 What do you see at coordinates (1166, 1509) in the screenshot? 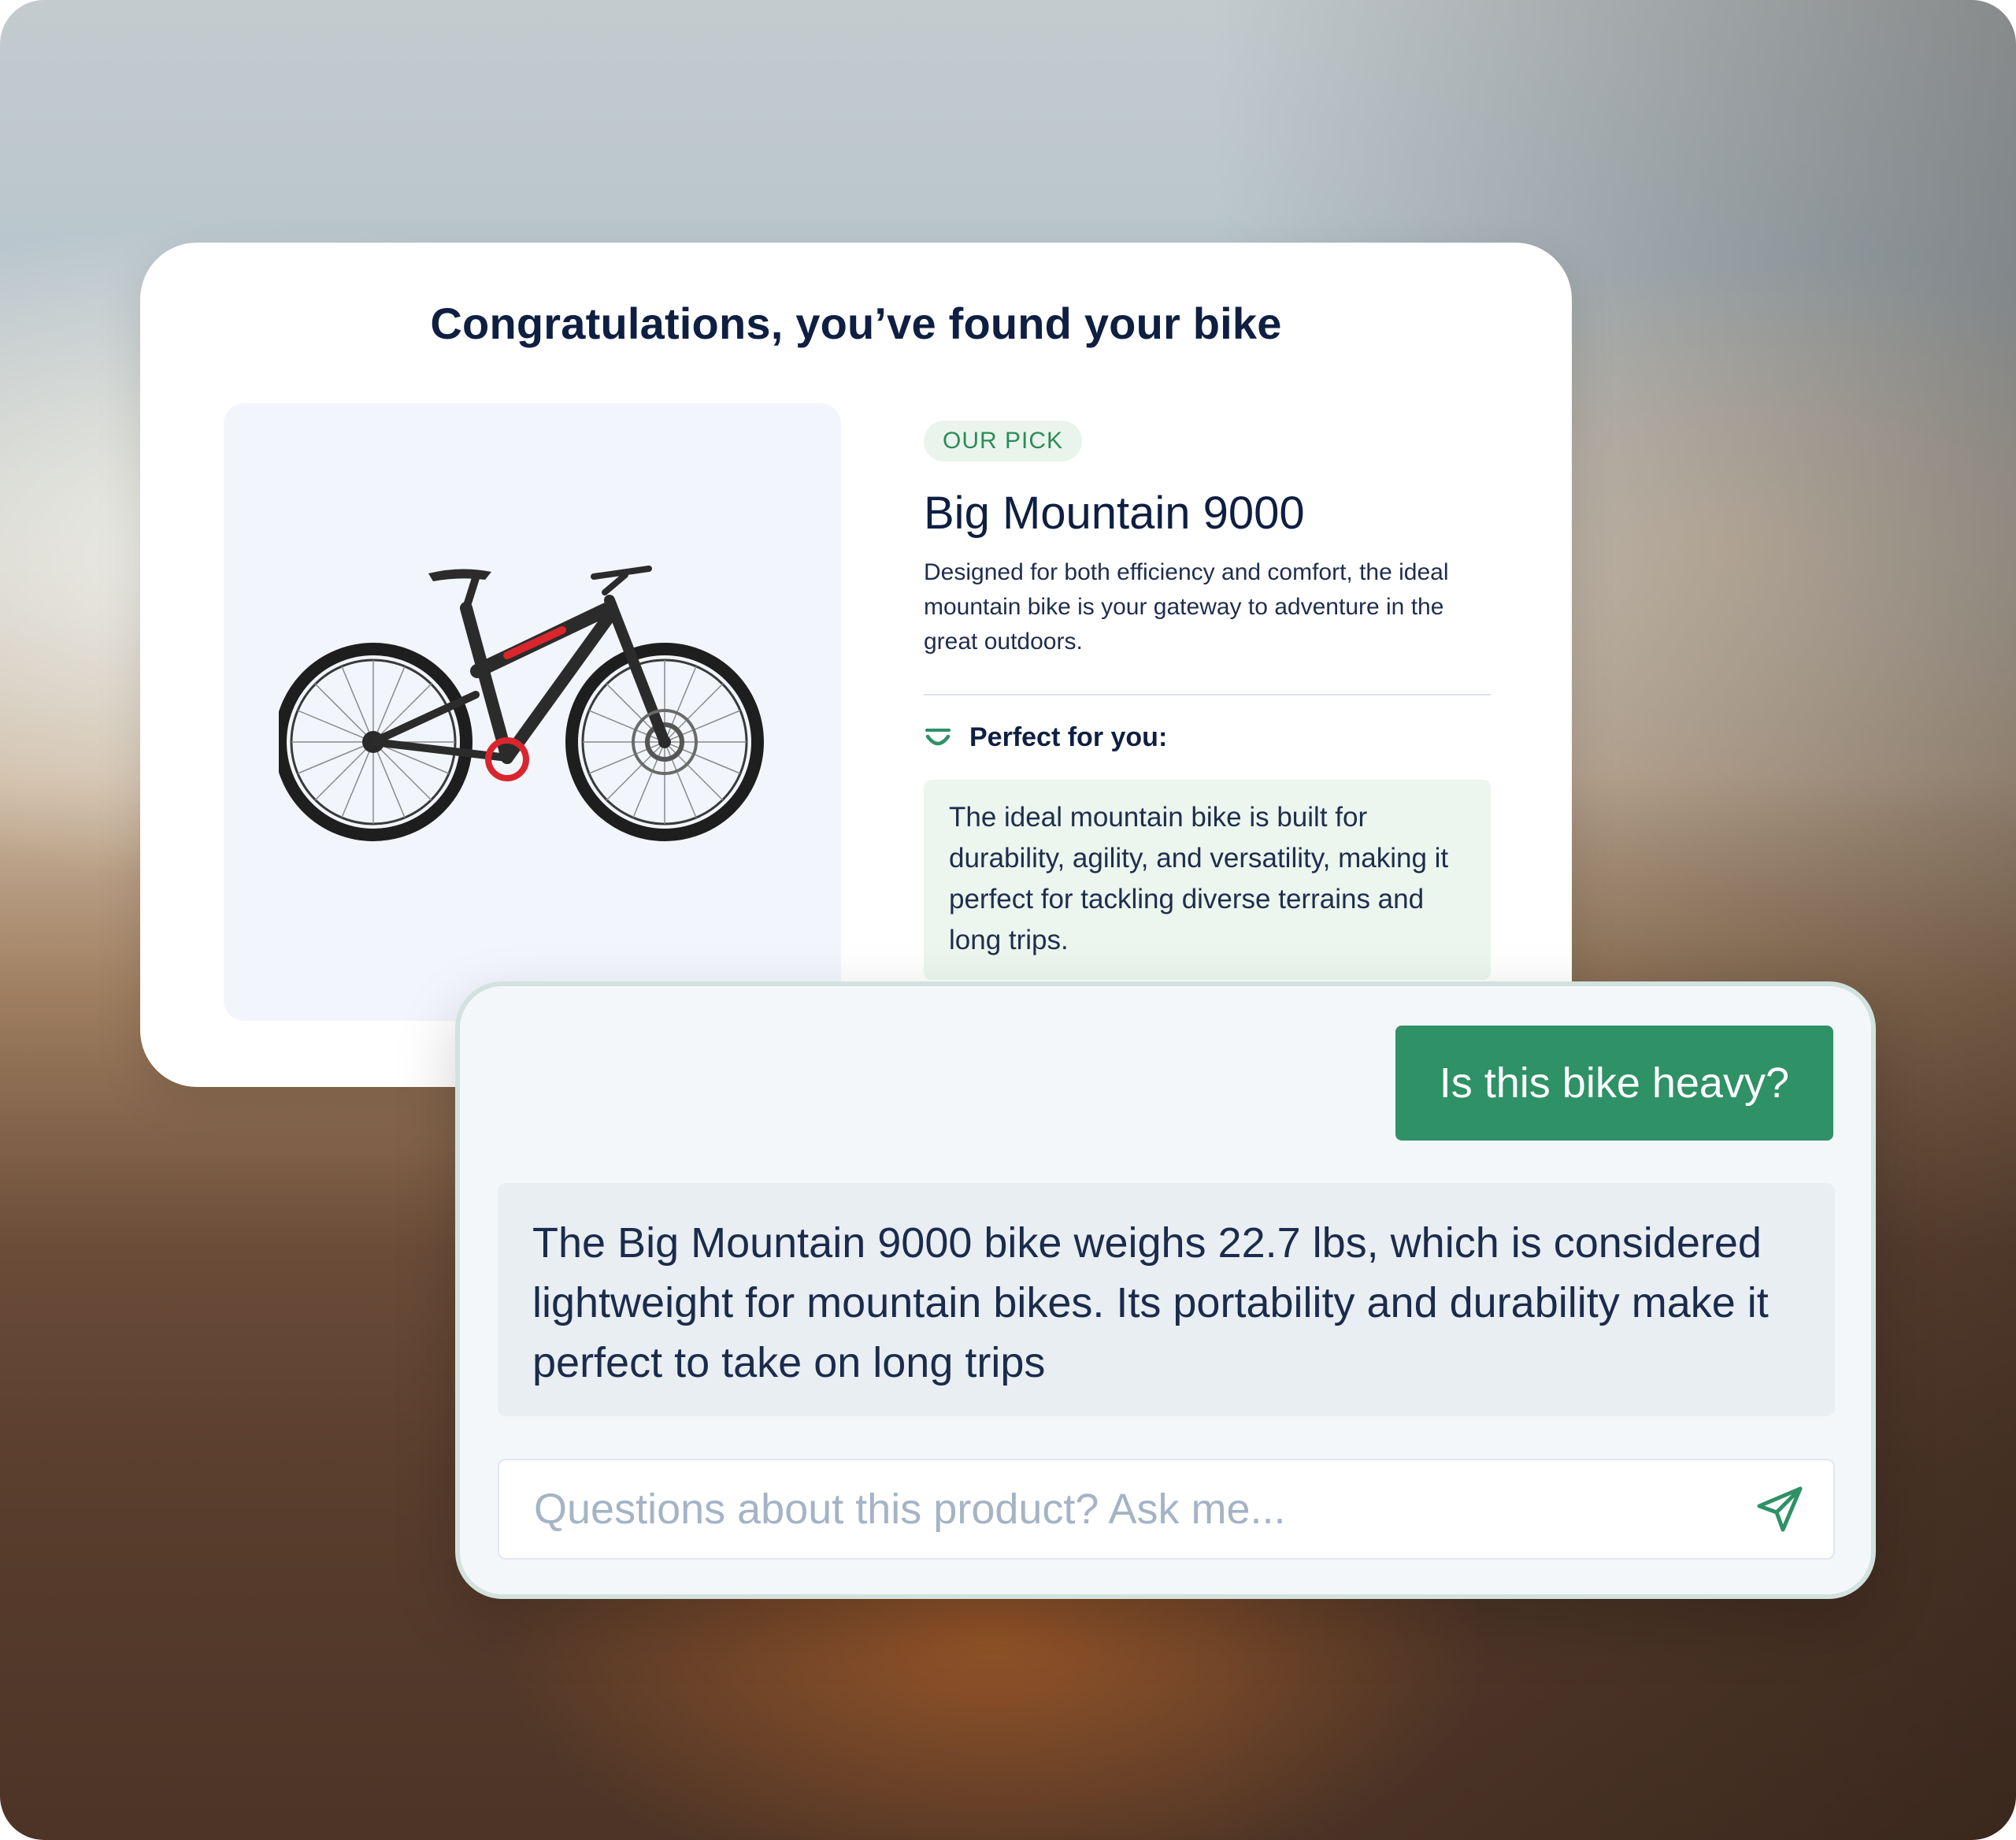
I see `chat-input` at bounding box center [1166, 1509].